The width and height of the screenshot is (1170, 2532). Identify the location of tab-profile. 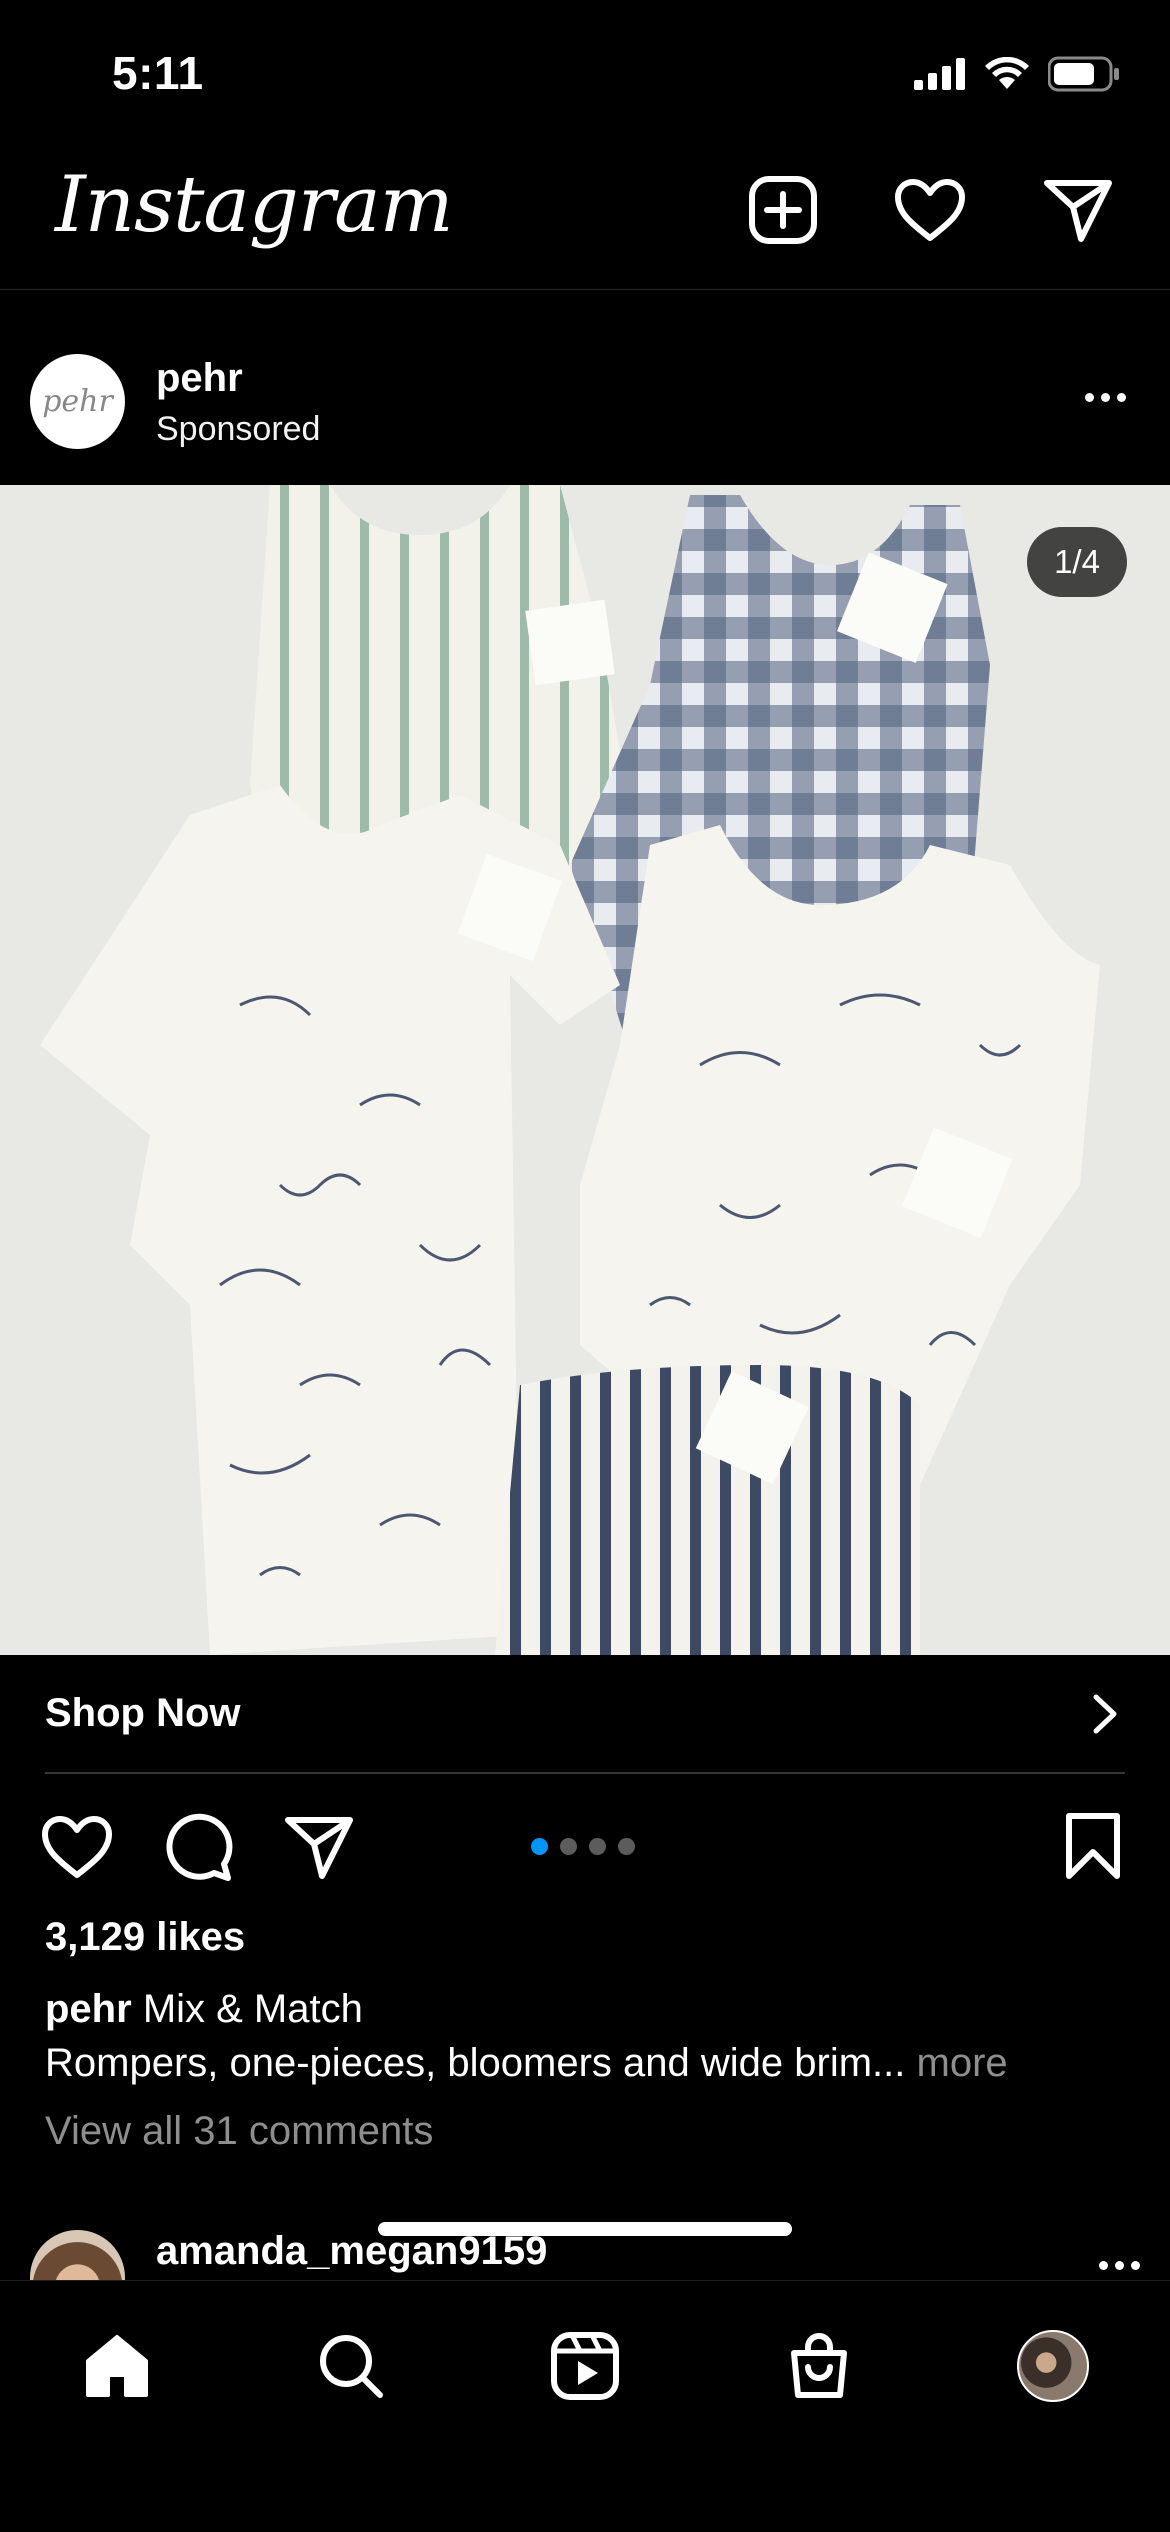
(1053, 2366).